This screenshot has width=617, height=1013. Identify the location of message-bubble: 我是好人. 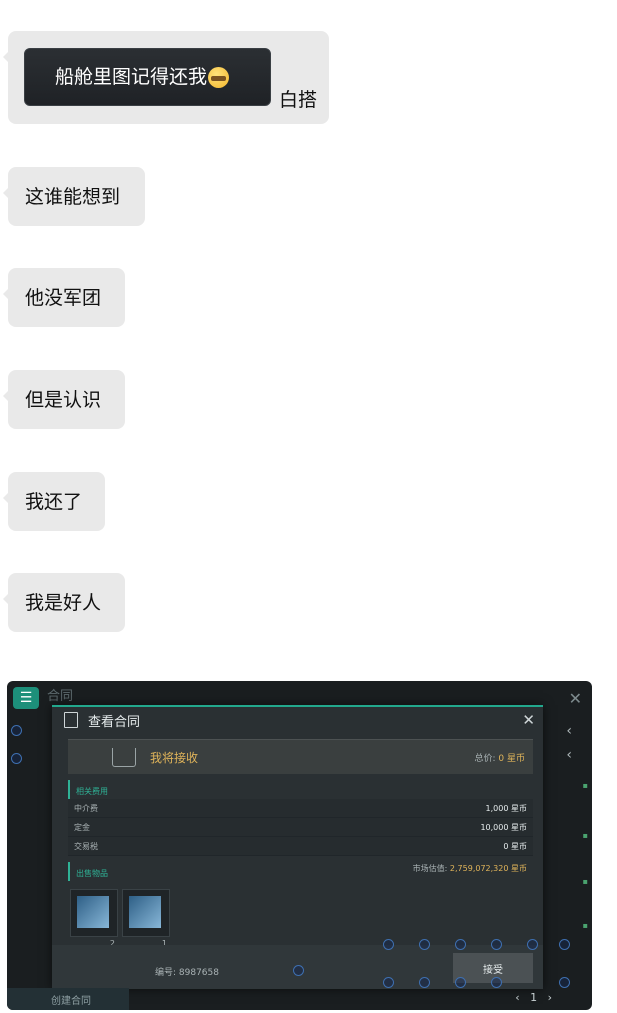
(64, 602).